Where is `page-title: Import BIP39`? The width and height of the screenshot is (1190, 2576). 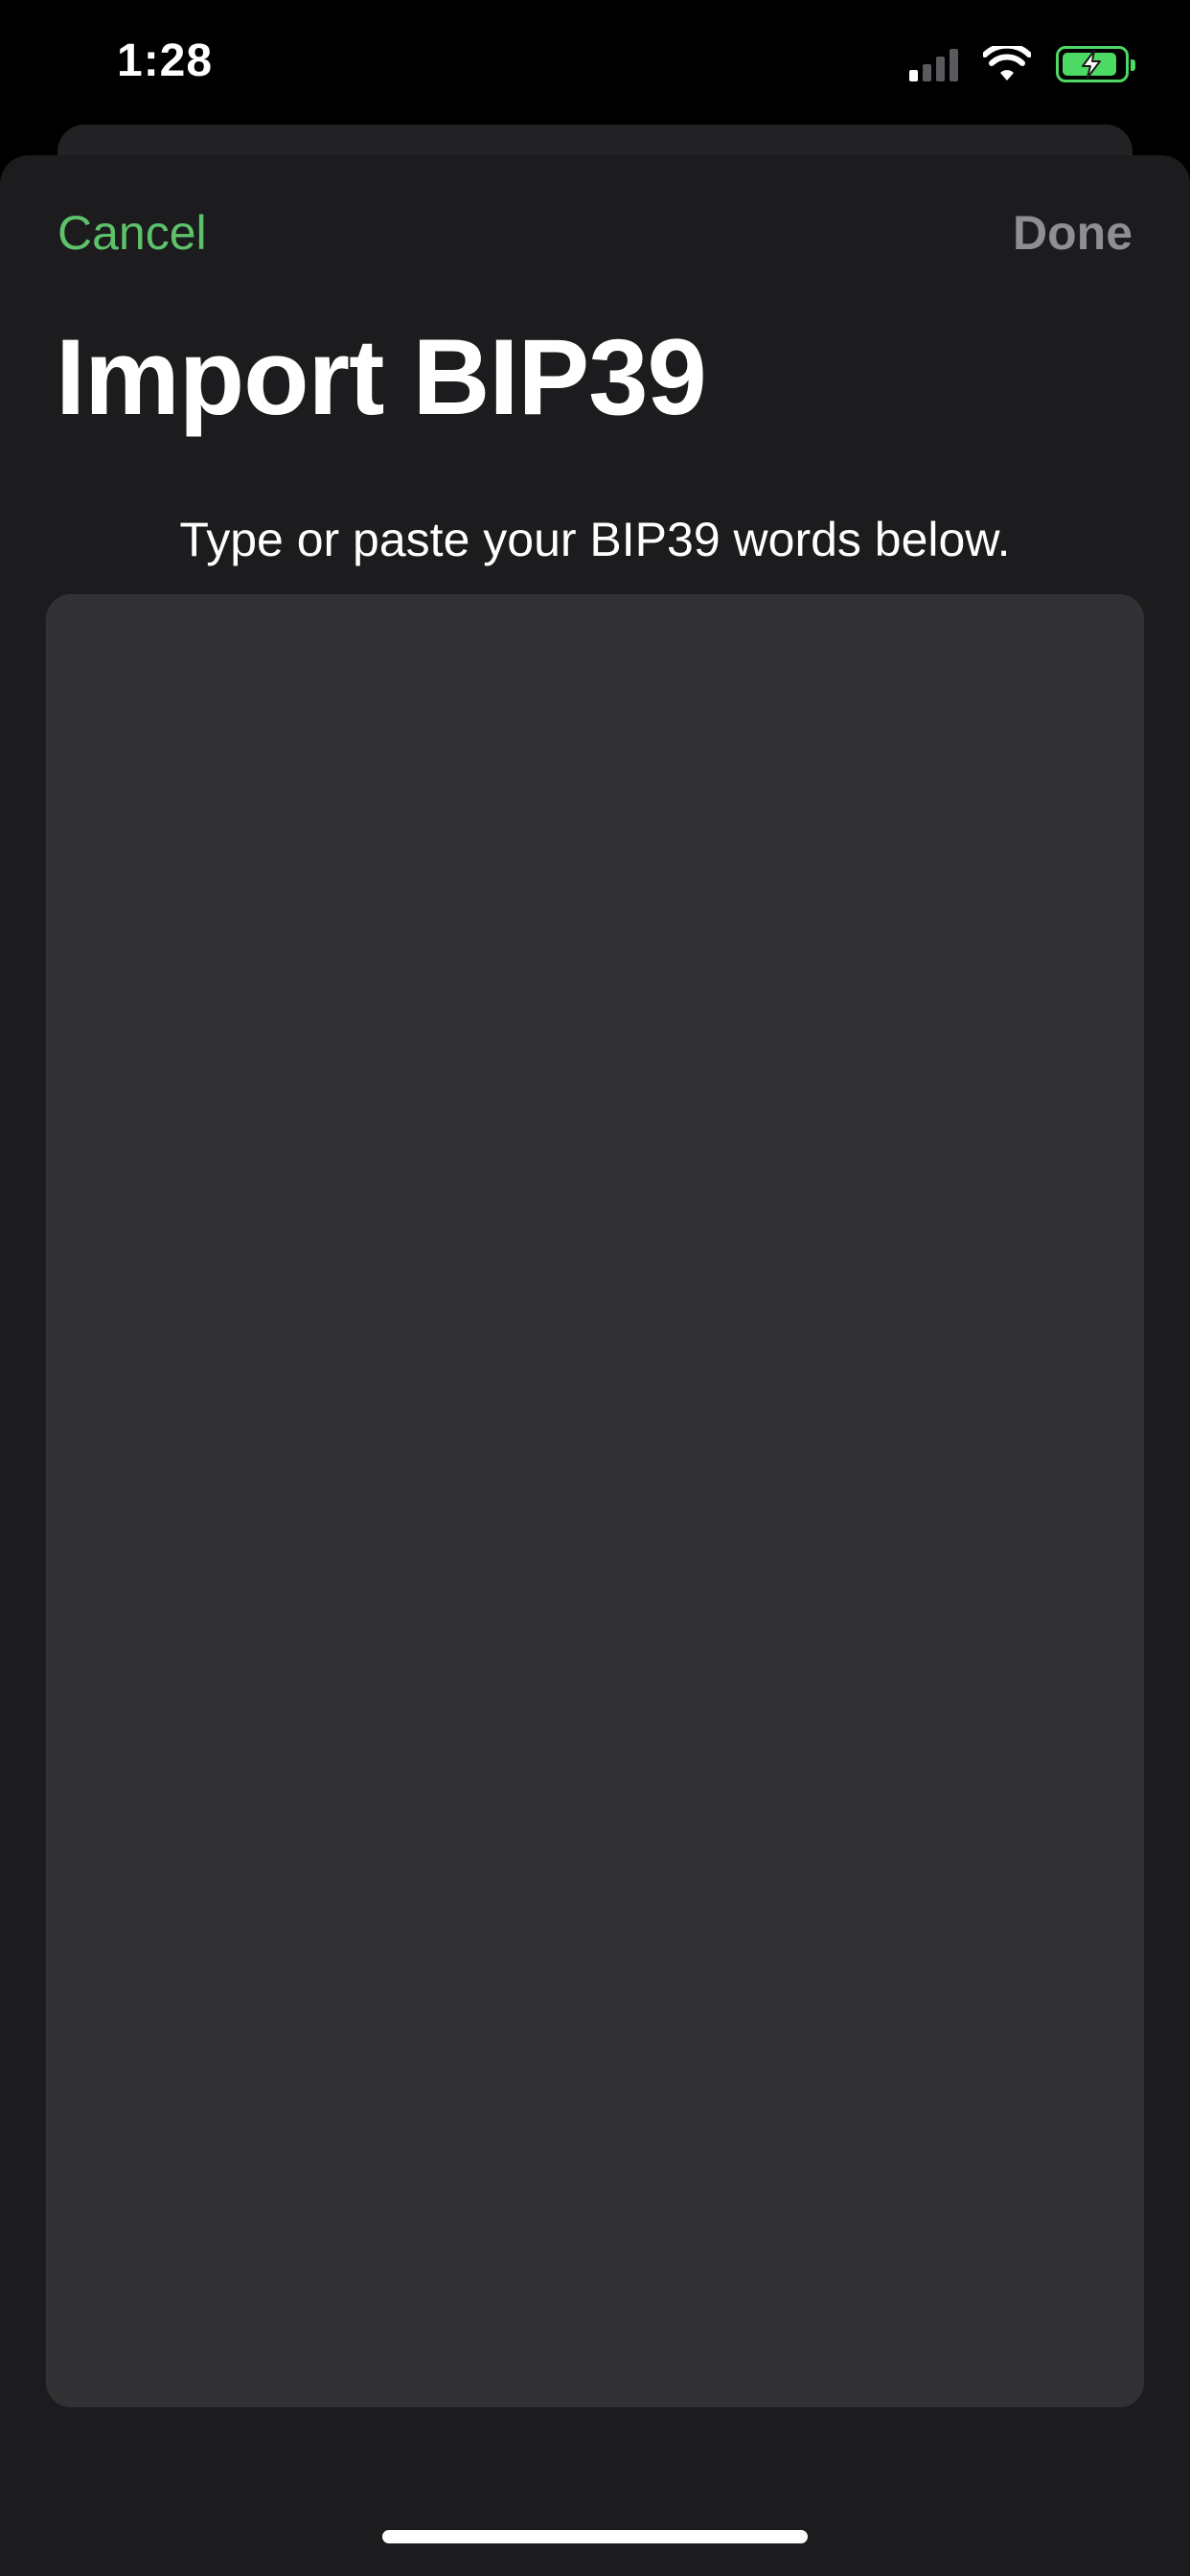 page-title: Import BIP39 is located at coordinates (382, 377).